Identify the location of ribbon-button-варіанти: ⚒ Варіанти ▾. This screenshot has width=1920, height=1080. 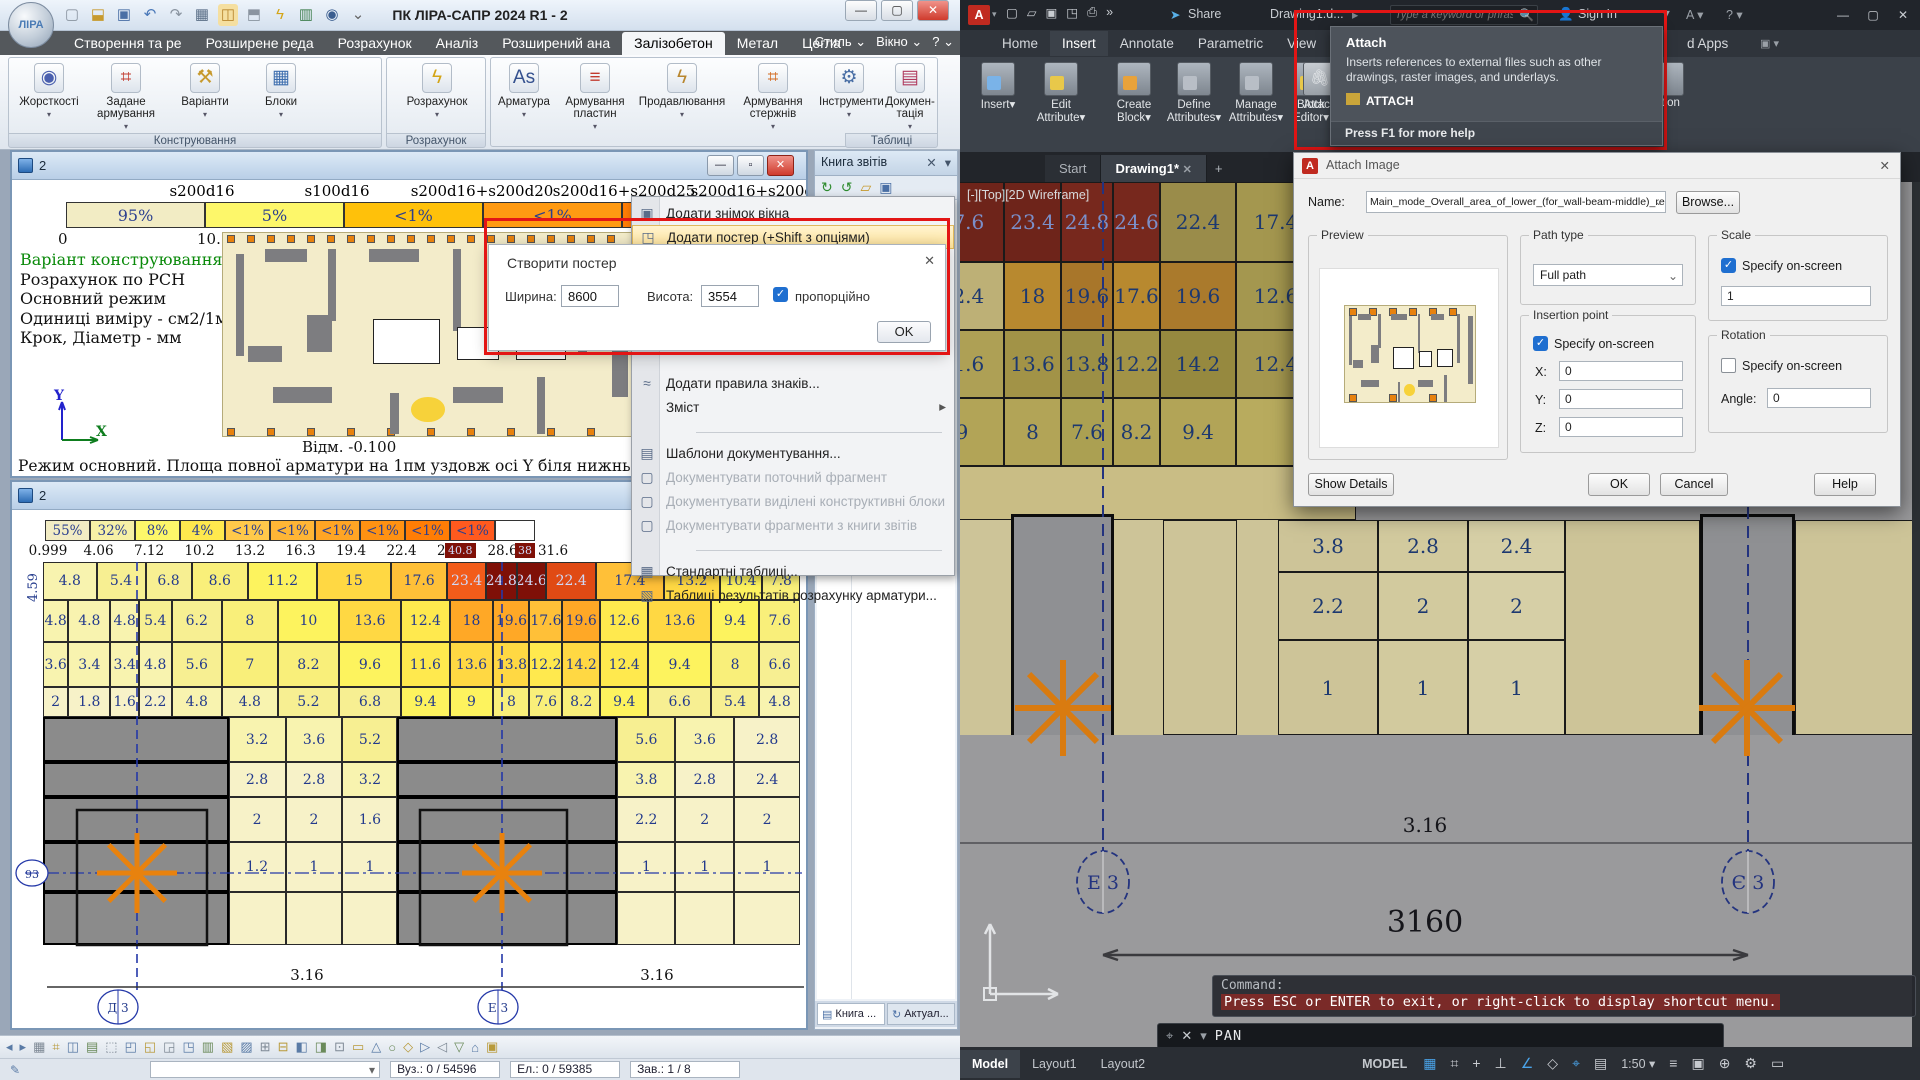
(205, 100).